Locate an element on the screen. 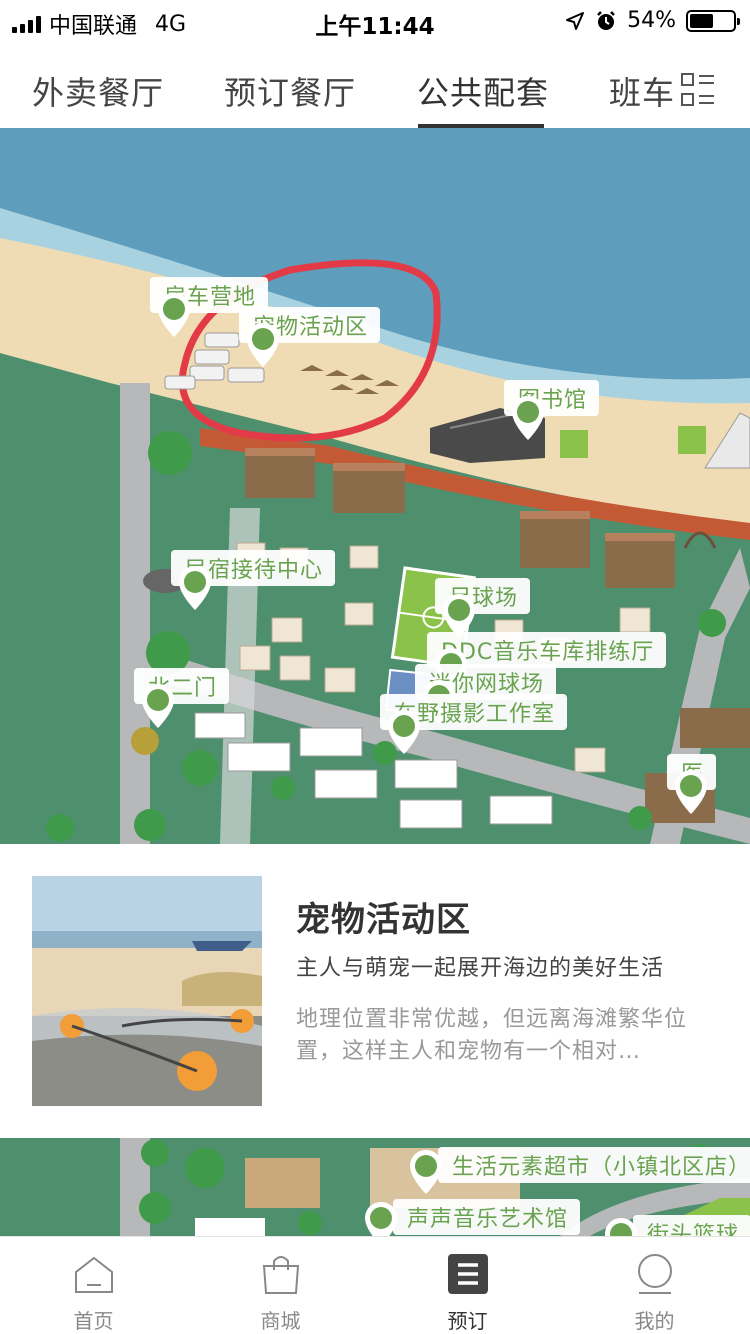 This screenshot has width=750, height=1334. tab-shuttle-bus: 班车 is located at coordinates (642, 91).